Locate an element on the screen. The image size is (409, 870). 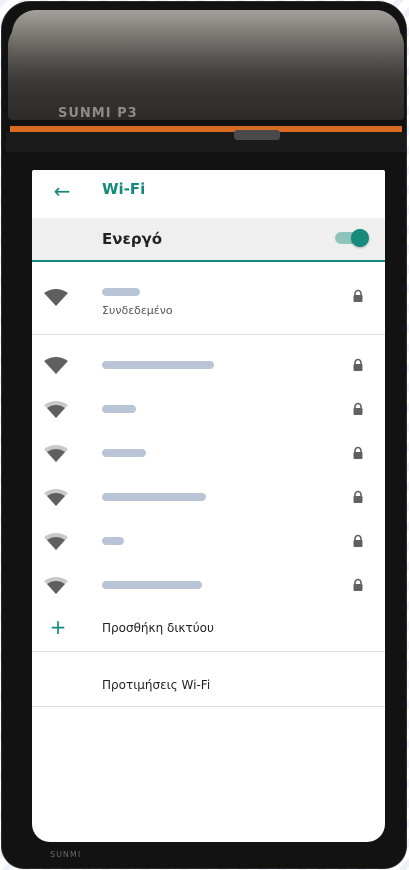
arrow-left-icon: ← is located at coordinates (62, 191).